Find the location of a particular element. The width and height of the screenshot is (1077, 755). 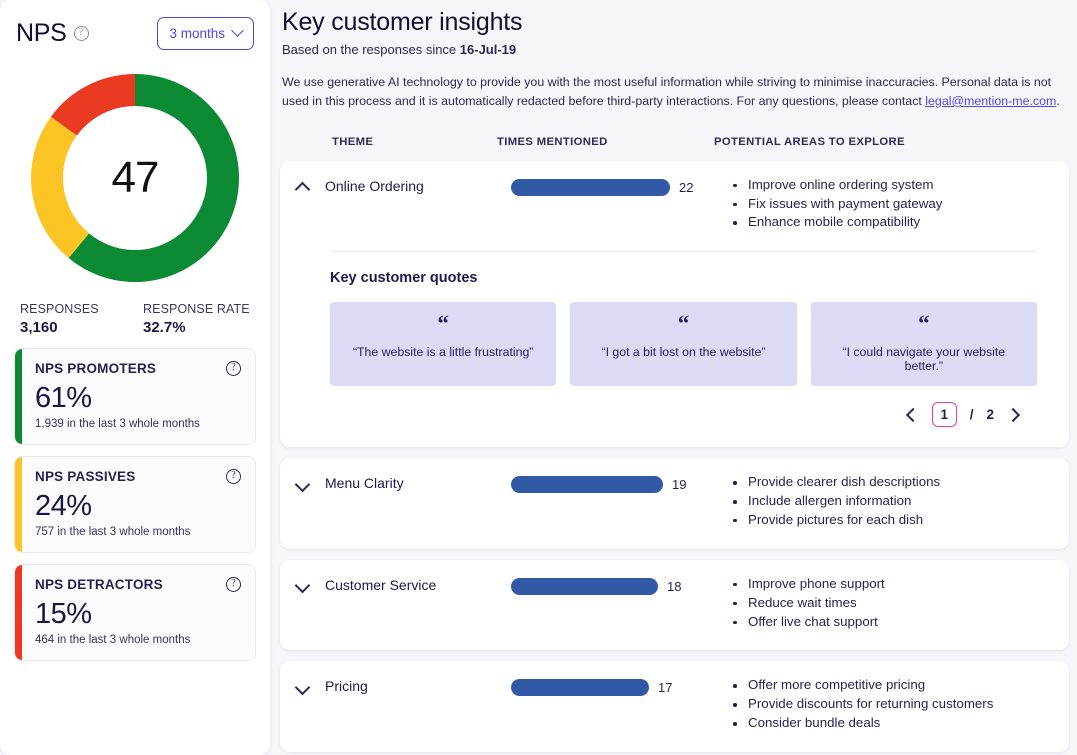

theme-name: Online Ordering is located at coordinates (374, 185).